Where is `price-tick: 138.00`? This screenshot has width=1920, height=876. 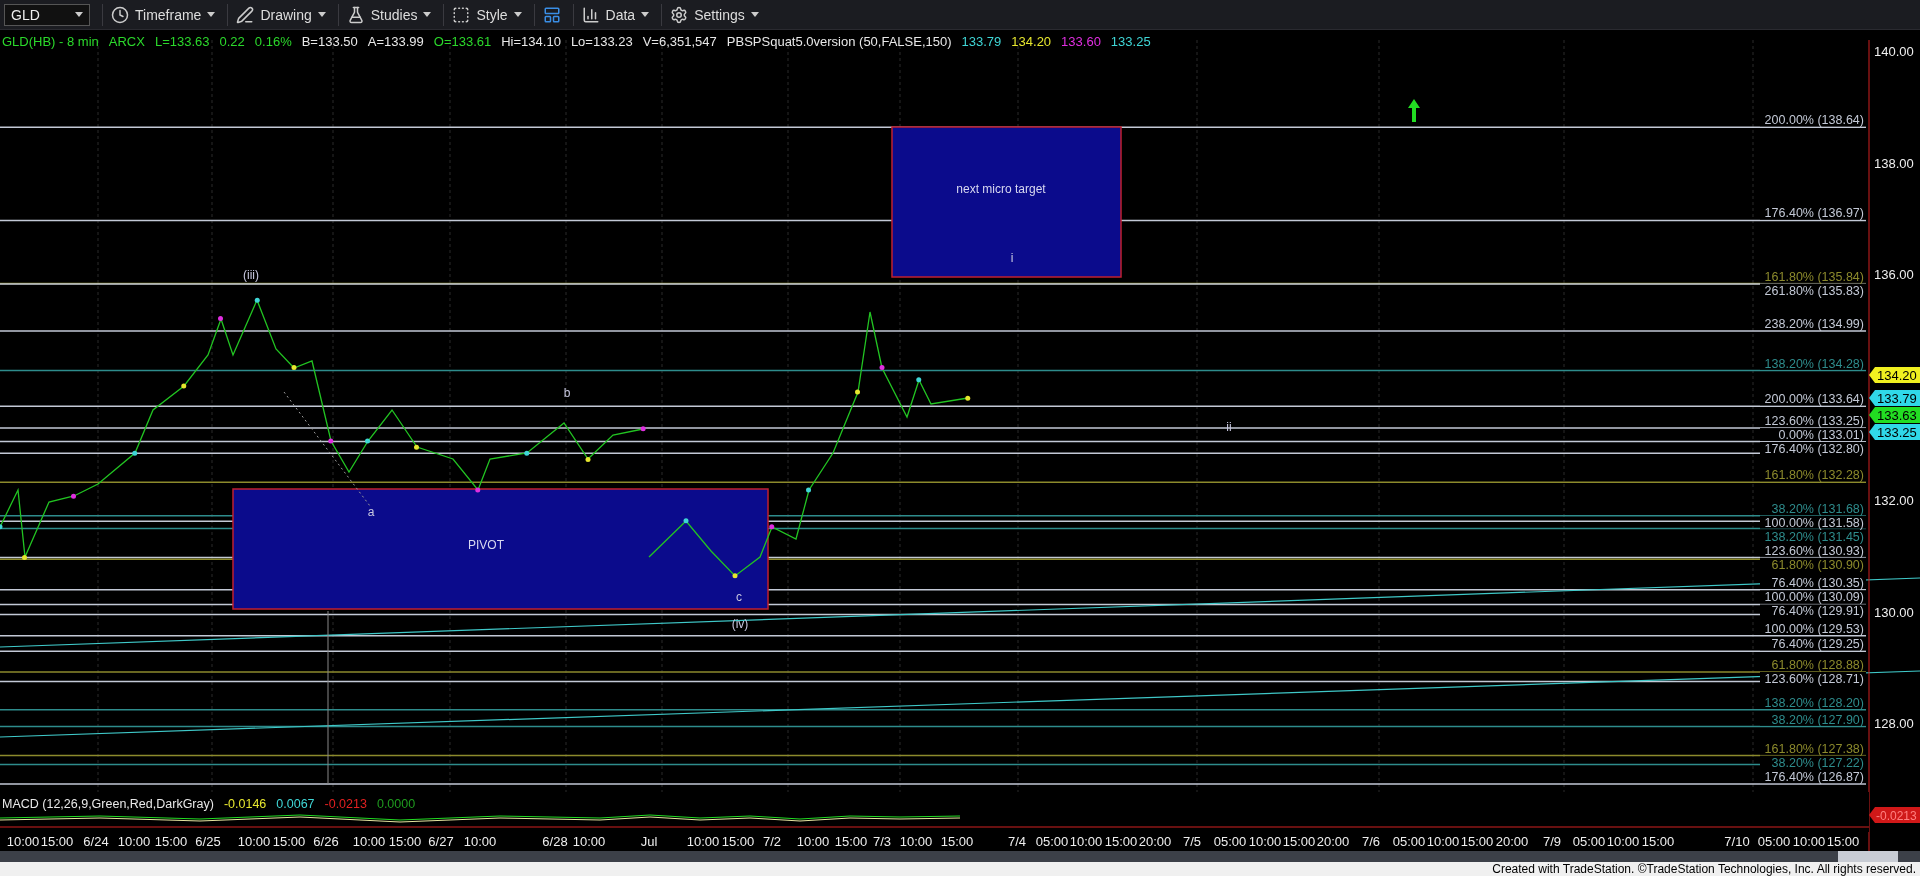 price-tick: 138.00 is located at coordinates (1894, 163).